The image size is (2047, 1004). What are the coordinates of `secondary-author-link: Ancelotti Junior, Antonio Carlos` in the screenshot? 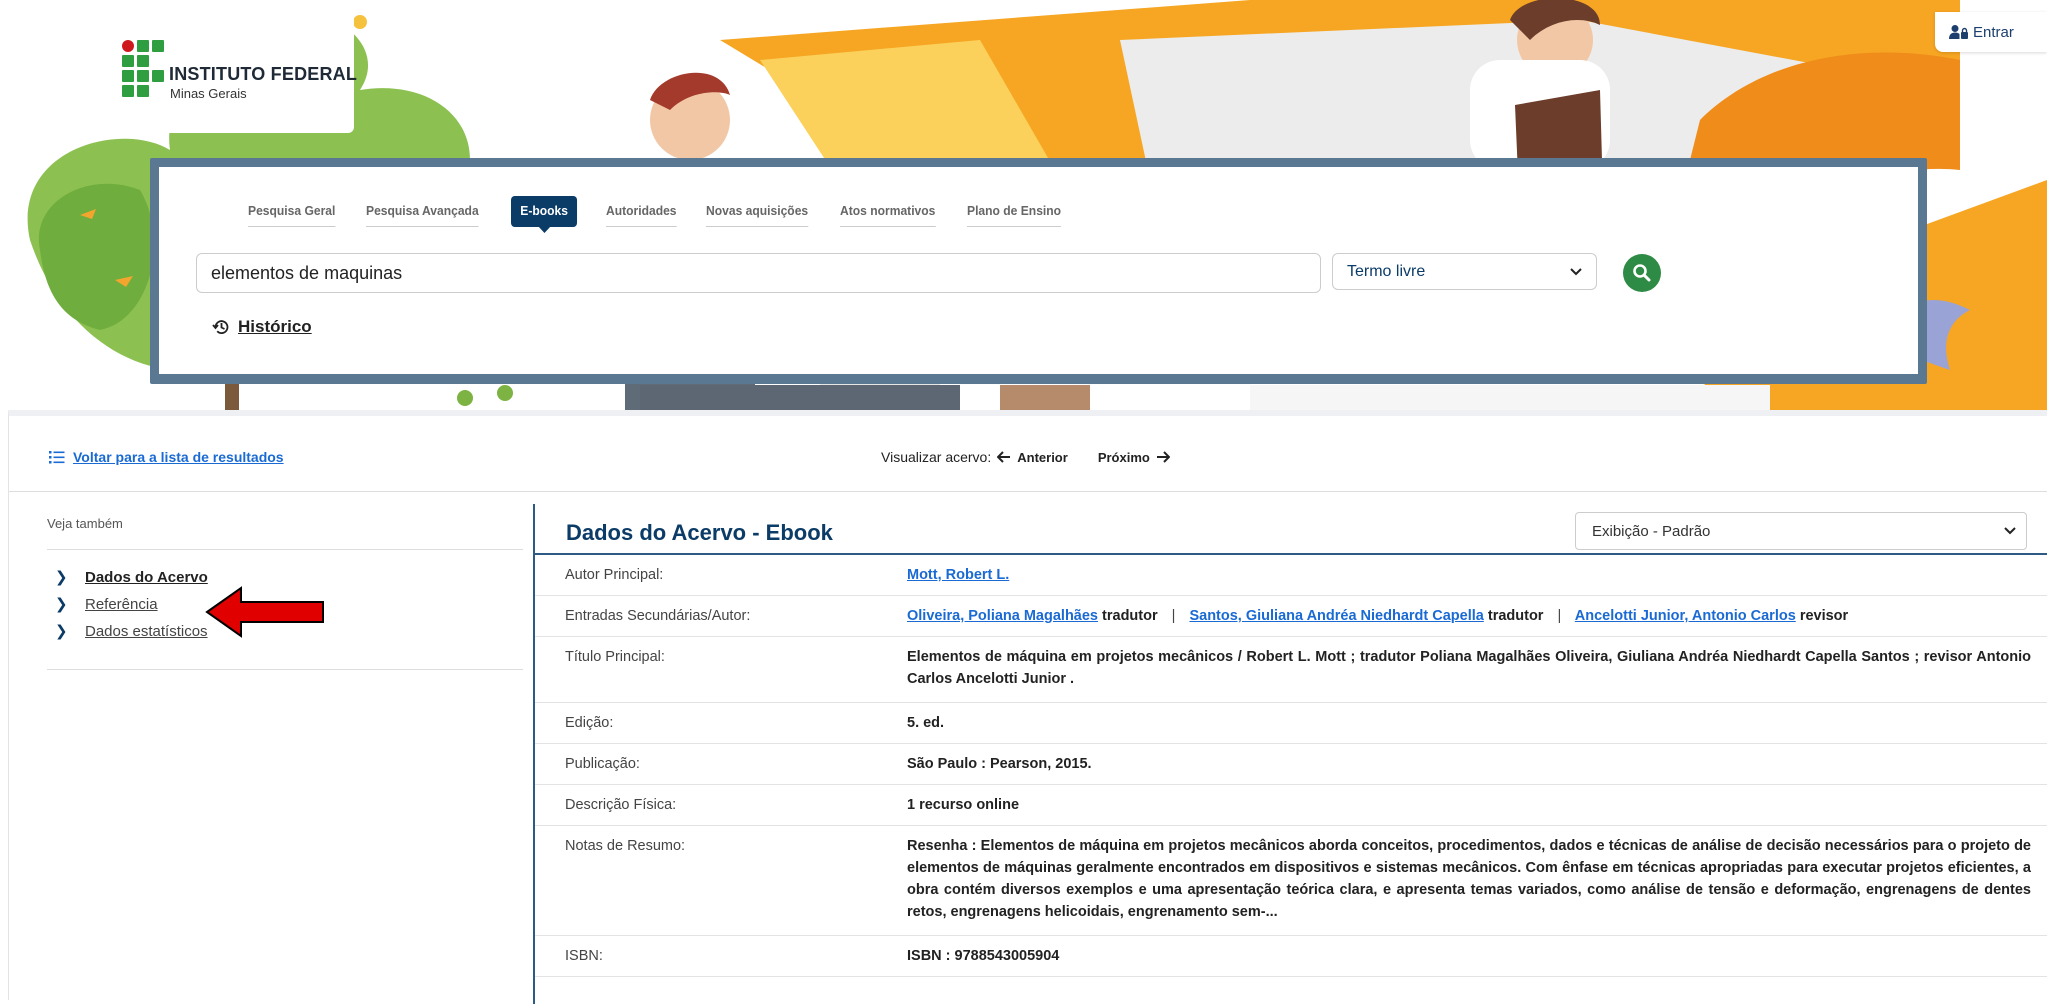 It's located at (1685, 616).